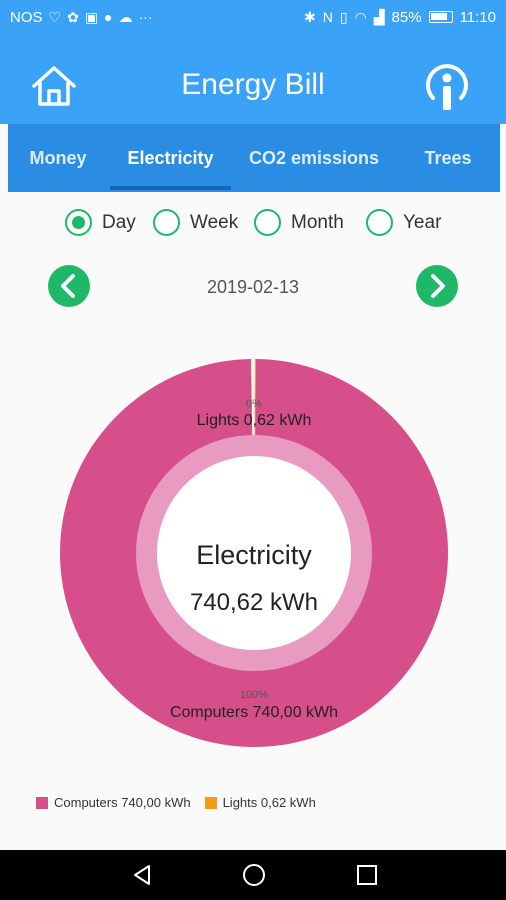 The width and height of the screenshot is (506, 900). I want to click on wifi-icon: ◠, so click(360, 17).